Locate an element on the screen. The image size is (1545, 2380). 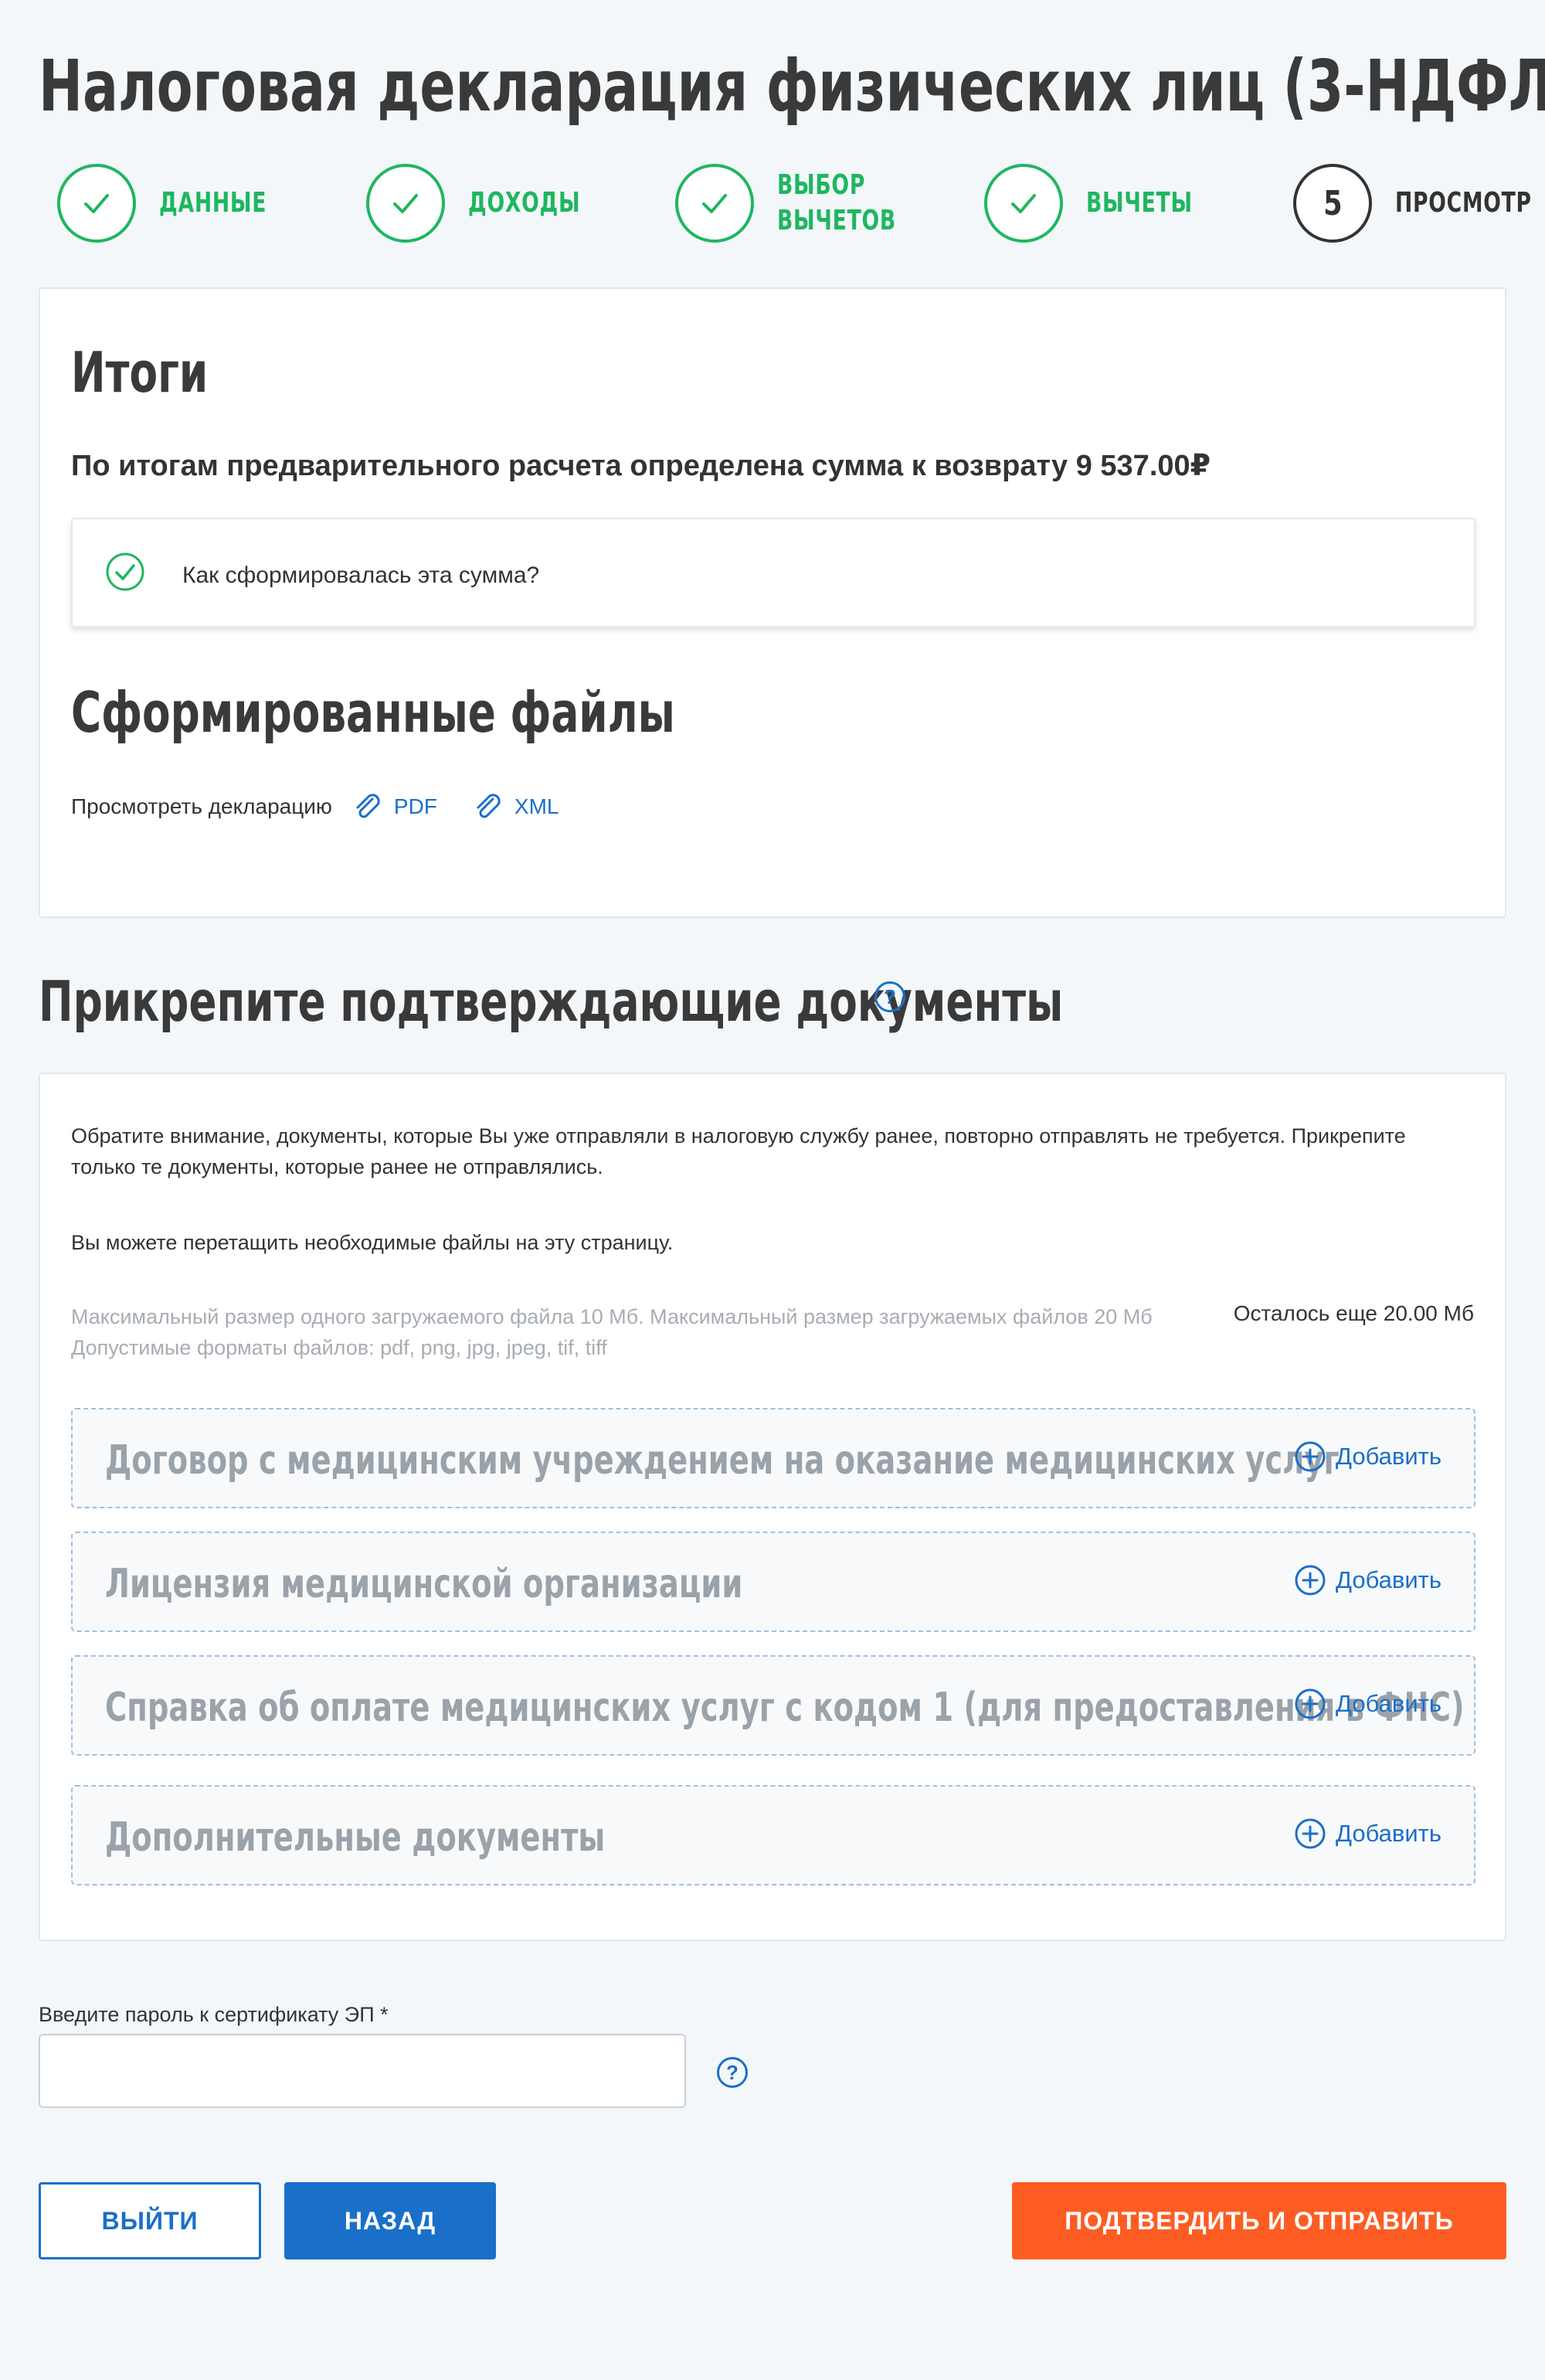
how-calculated-label: Как сформировалась эта сумма? is located at coordinates (361, 575).